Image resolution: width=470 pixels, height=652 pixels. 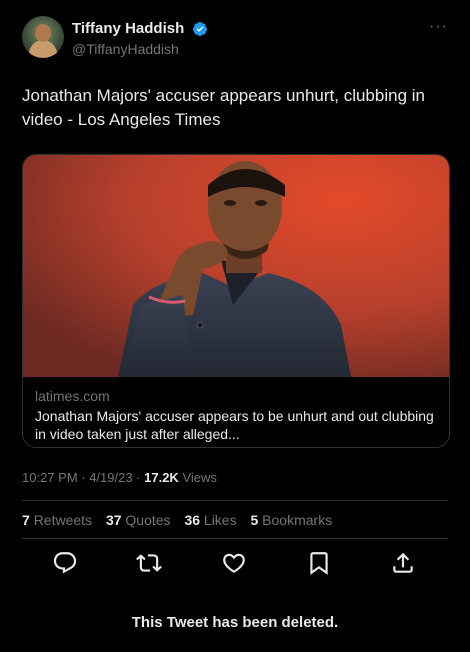 What do you see at coordinates (403, 563) in the screenshot?
I see `share-icon` at bounding box center [403, 563].